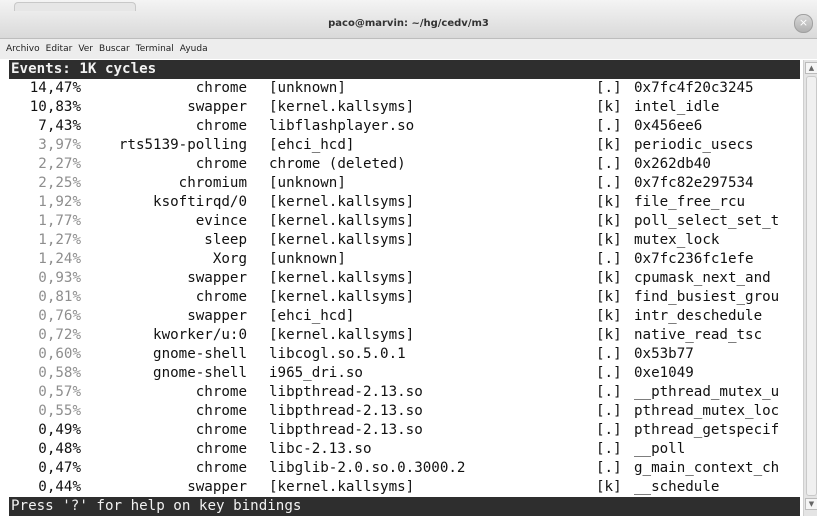  I want to click on overhead-percent: 3,97%, so click(59, 145).